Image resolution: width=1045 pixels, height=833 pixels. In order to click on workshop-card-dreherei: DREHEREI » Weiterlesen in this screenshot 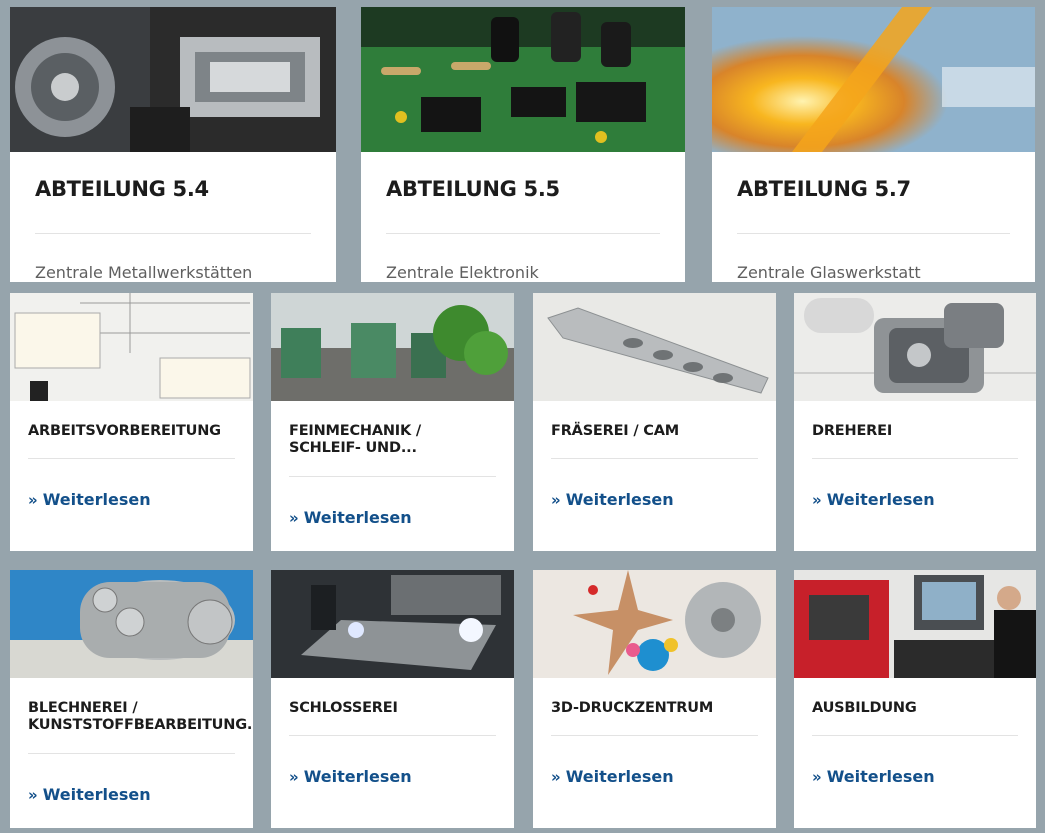, I will do `click(915, 422)`.